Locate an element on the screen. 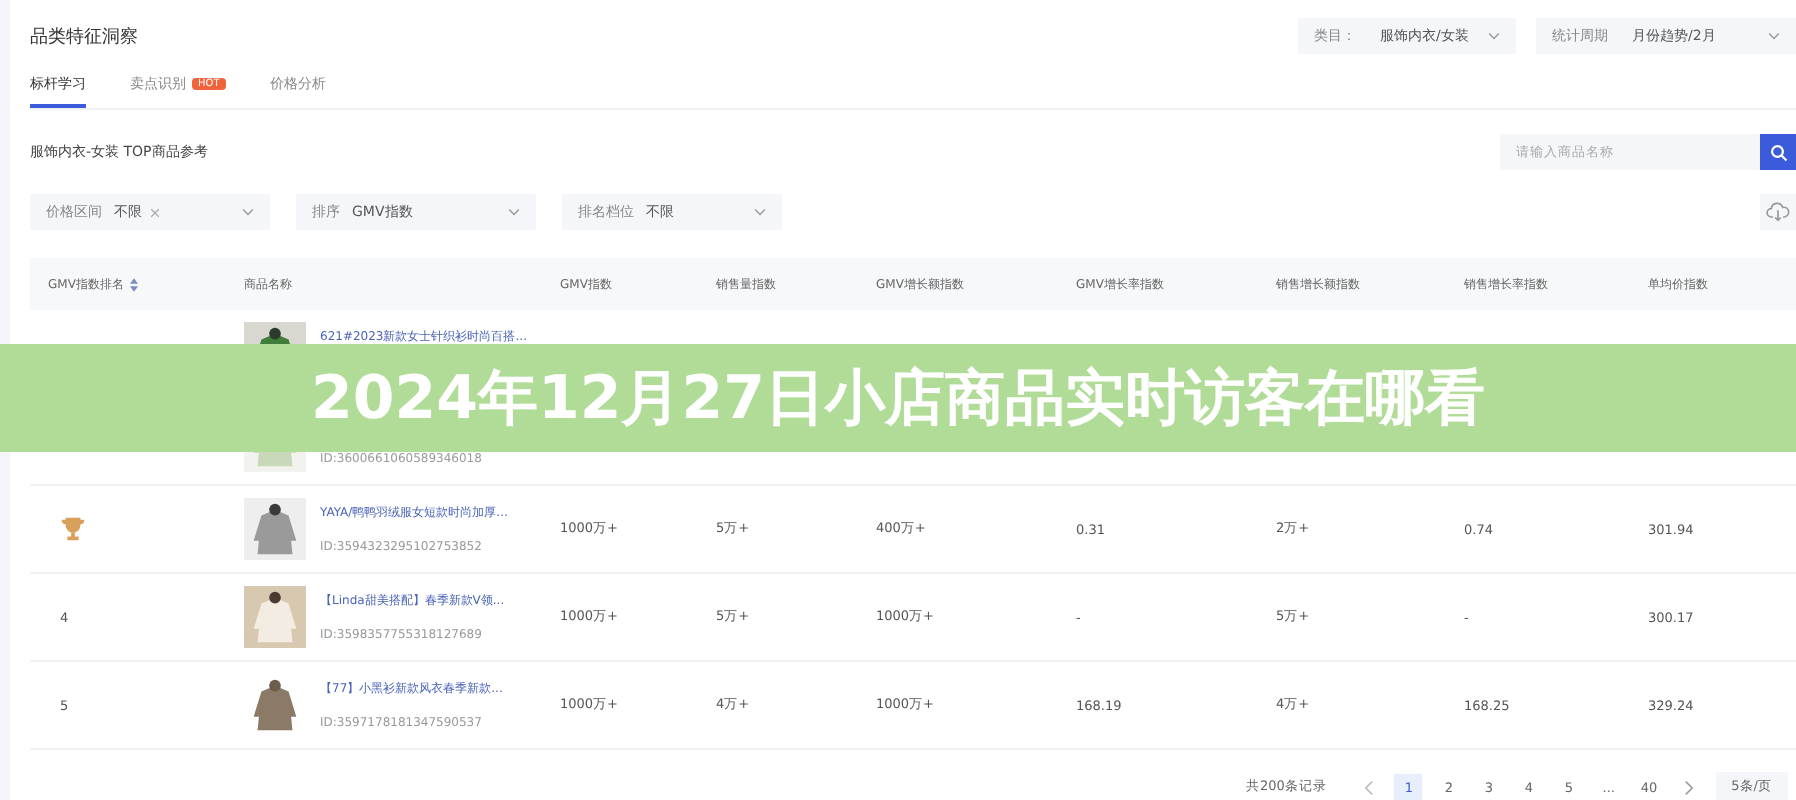 Image resolution: width=1796 pixels, height=800 pixels. chevron-left-icon is located at coordinates (1368, 787).